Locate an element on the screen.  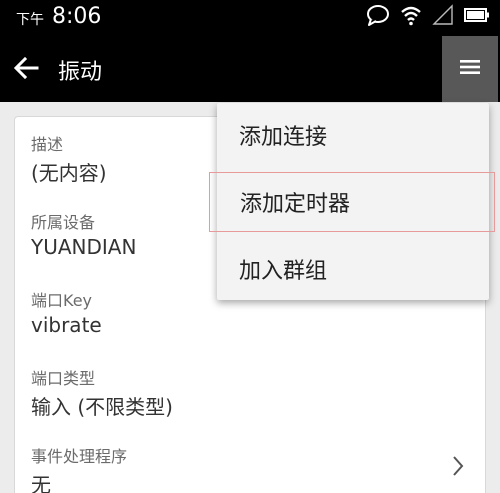
signal-icon is located at coordinates (443, 17).